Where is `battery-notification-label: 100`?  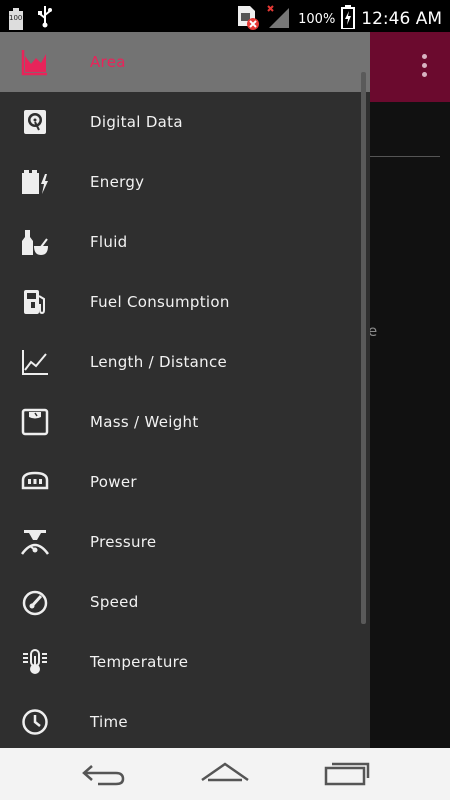 battery-notification-label: 100 is located at coordinates (16, 18).